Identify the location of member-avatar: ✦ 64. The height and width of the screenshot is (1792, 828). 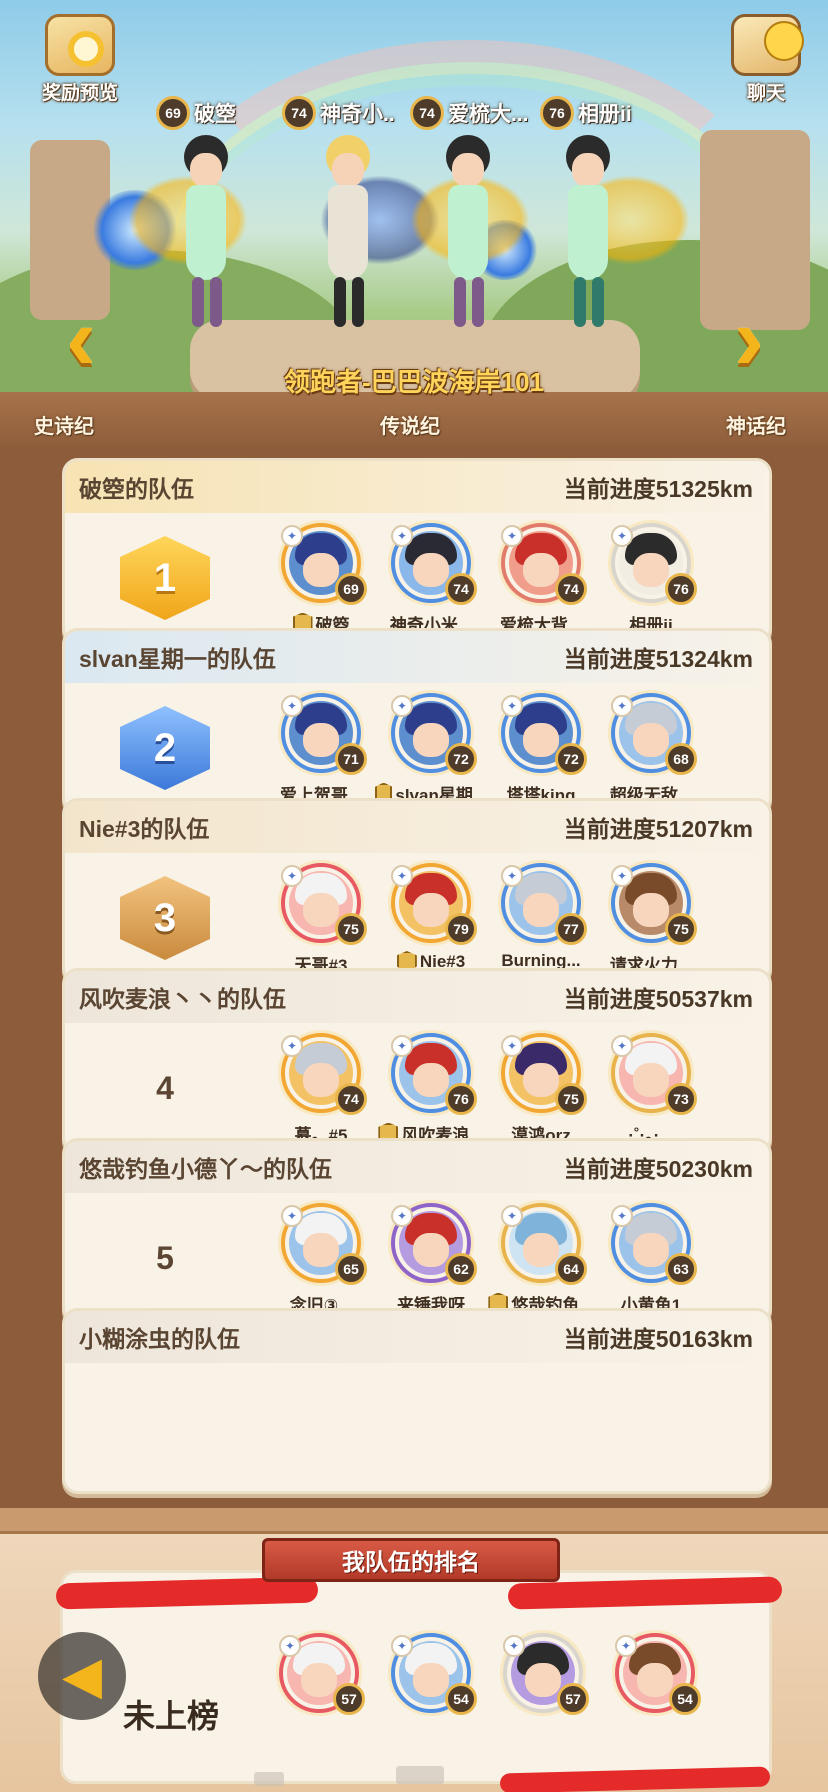
(544, 1244).